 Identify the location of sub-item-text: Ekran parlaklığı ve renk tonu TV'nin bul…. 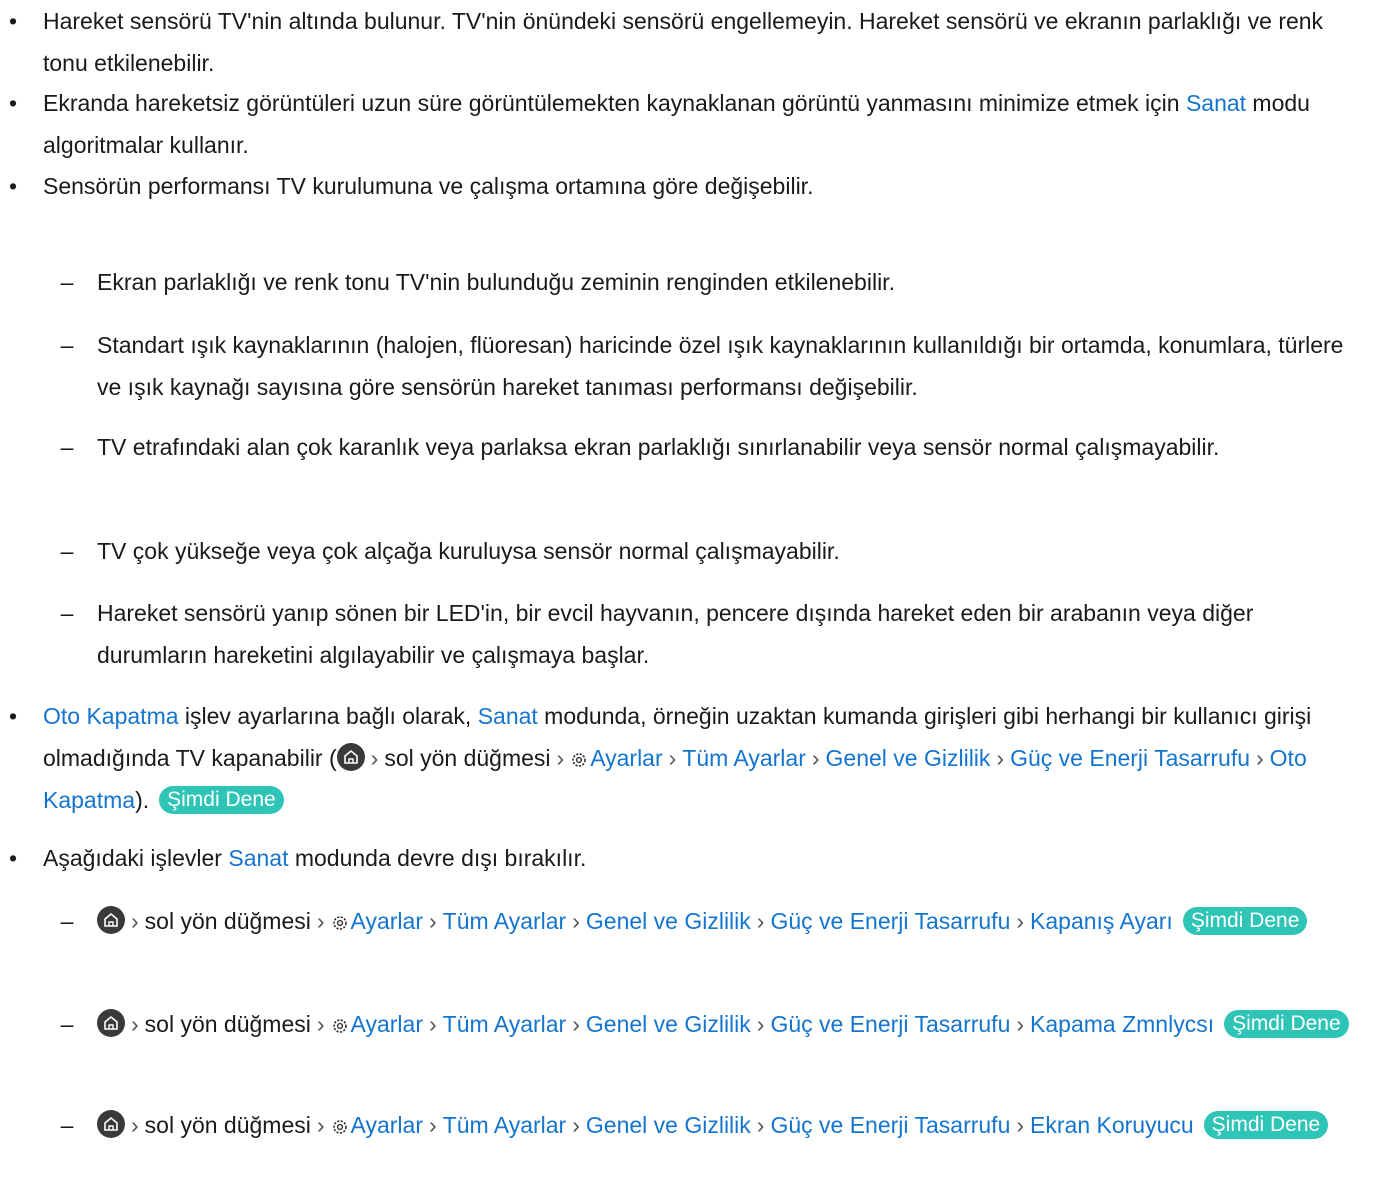
(496, 282).